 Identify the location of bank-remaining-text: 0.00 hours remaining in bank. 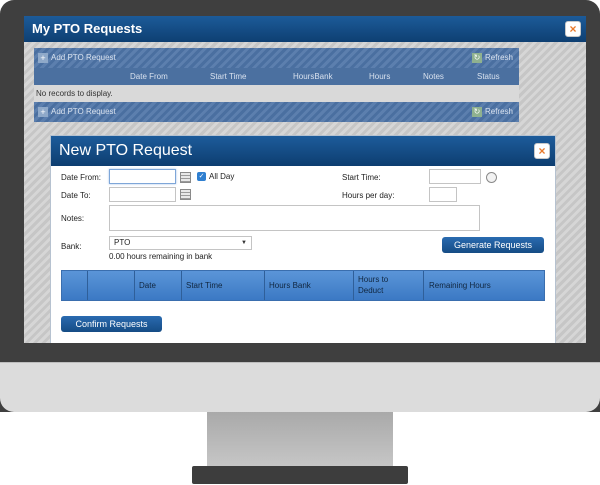
(161, 256).